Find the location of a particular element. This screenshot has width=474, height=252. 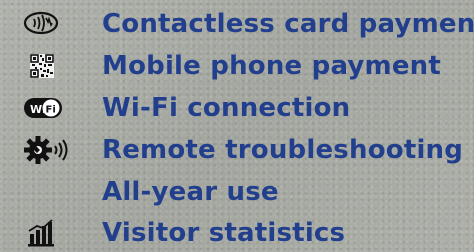

wifi-badge-icon: Wi Fi is located at coordinates (51, 108).